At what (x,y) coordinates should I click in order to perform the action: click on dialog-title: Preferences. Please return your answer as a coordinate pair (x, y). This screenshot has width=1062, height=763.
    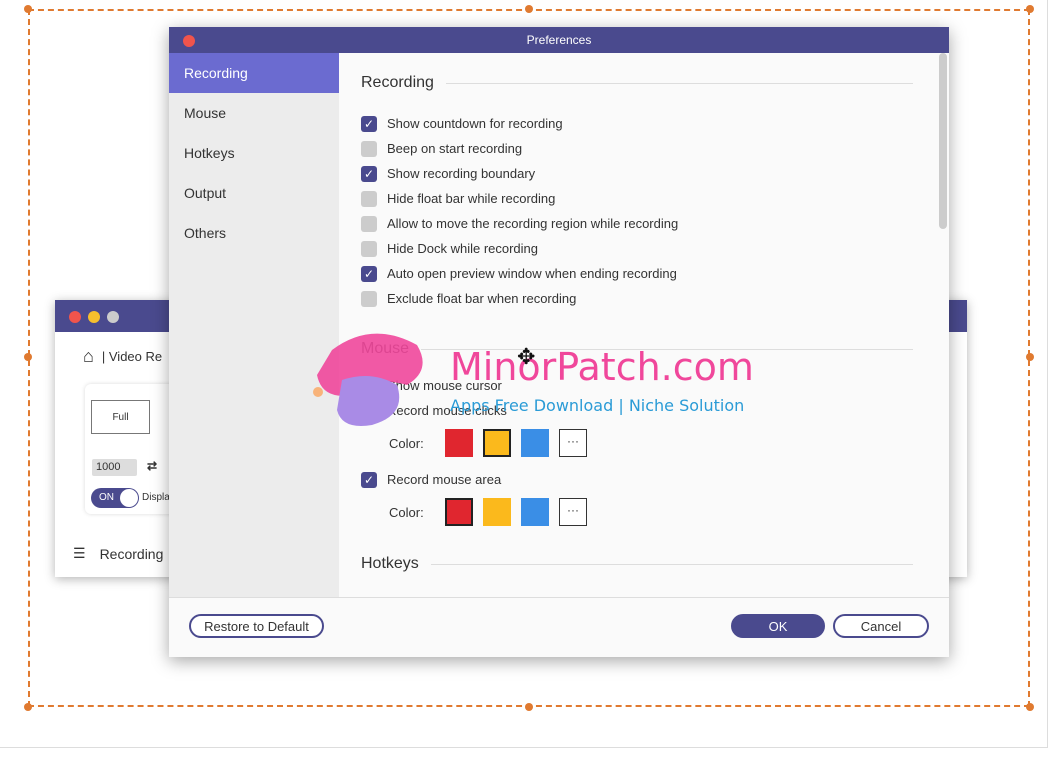
    Looking at the image, I should click on (559, 40).